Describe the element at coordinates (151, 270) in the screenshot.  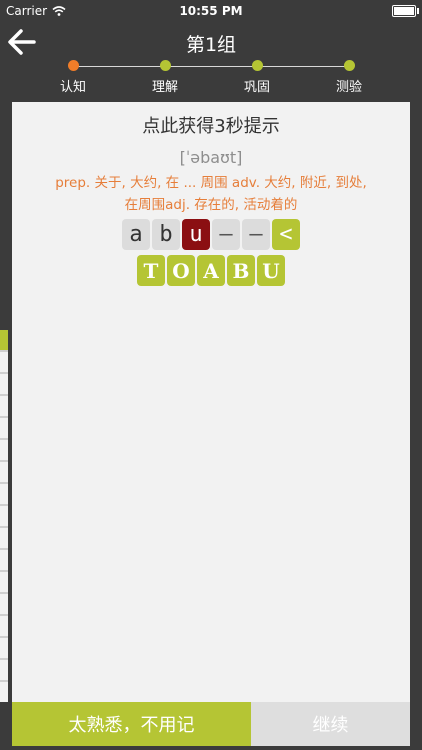
I see `letter-choice: T` at that location.